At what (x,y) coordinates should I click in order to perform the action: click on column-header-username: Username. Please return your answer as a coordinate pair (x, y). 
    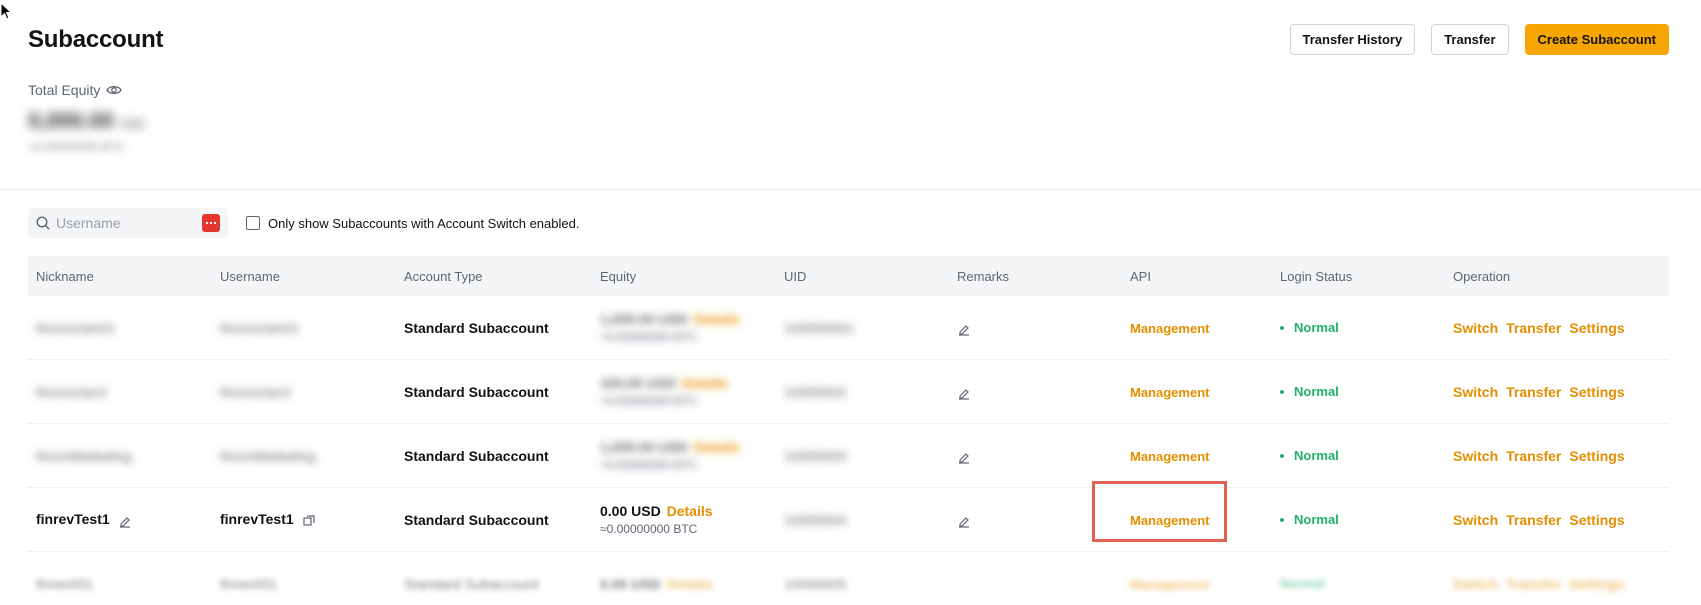
    Looking at the image, I should click on (250, 276).